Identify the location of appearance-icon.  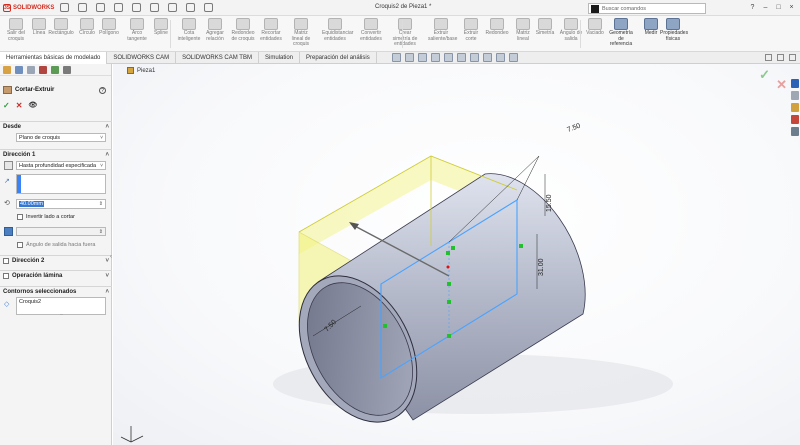
(487, 57).